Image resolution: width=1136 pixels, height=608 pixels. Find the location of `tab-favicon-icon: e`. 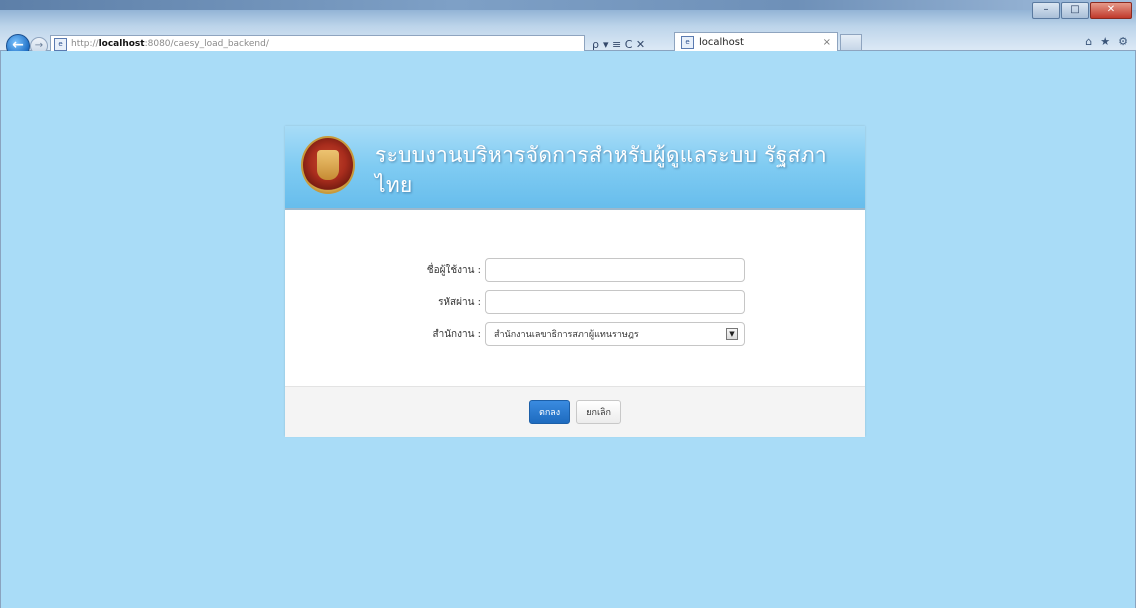

tab-favicon-icon: e is located at coordinates (687, 42).